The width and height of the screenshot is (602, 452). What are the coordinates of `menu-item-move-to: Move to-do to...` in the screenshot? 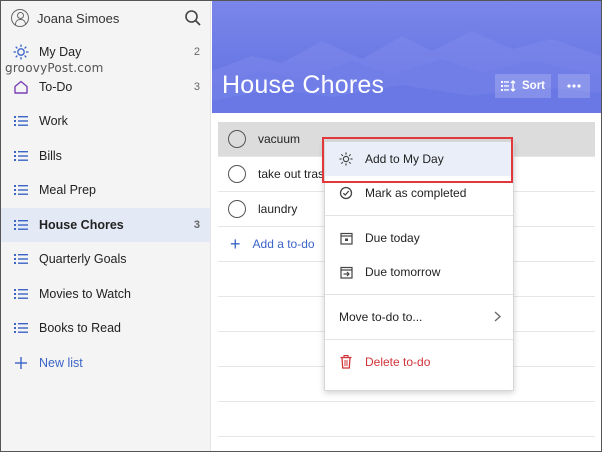 It's located at (419, 317).